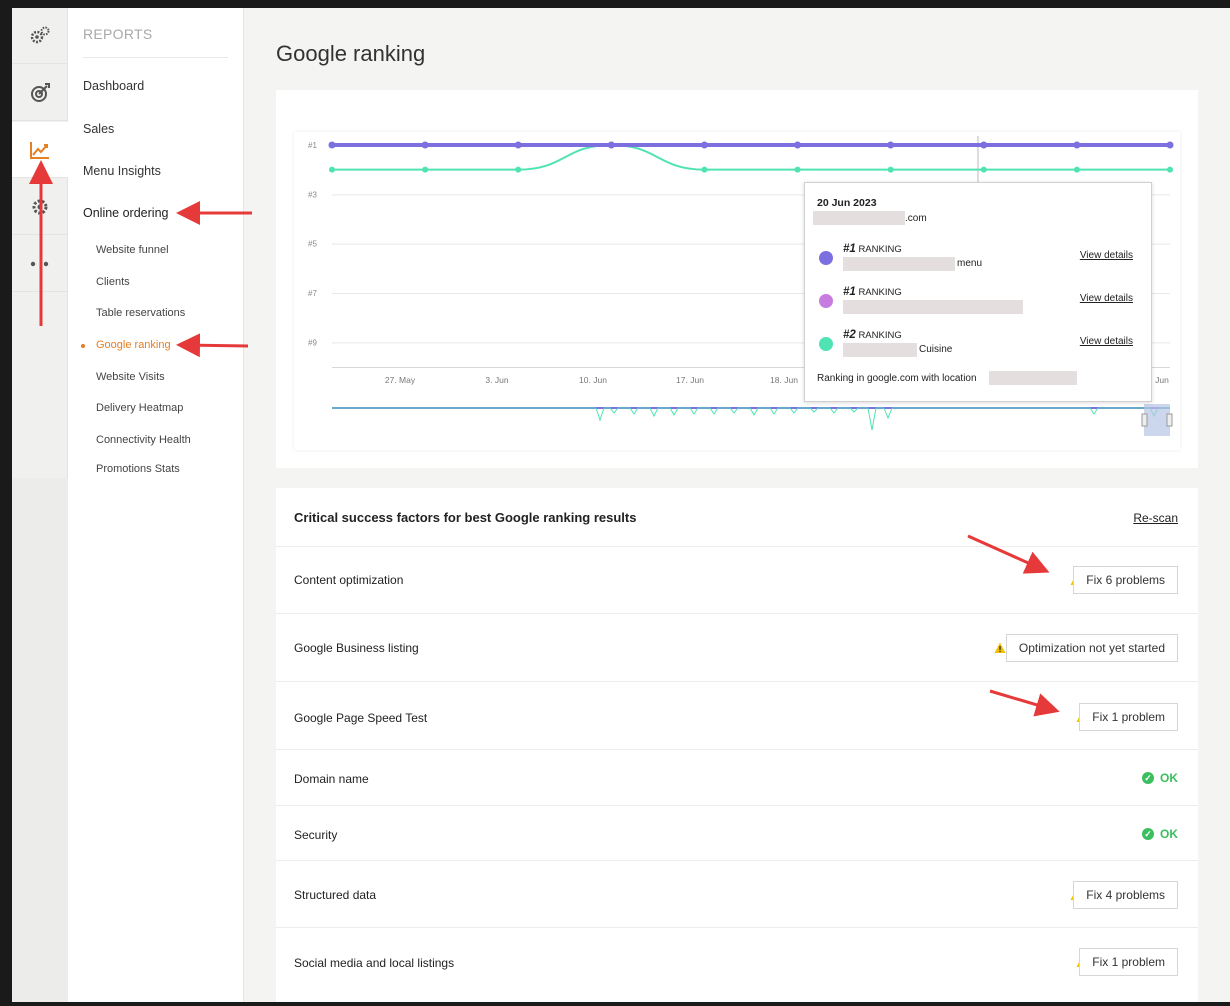  Describe the element at coordinates (312, 342) in the screenshot. I see `y-tick-label: #9` at that location.